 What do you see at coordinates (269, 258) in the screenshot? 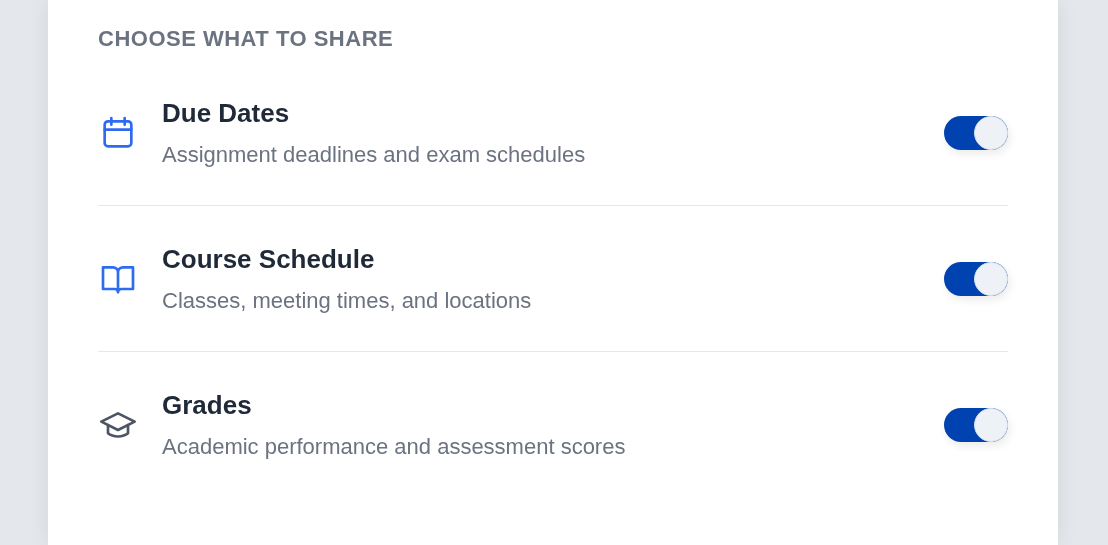
I see `option-title: Course Schedule` at bounding box center [269, 258].